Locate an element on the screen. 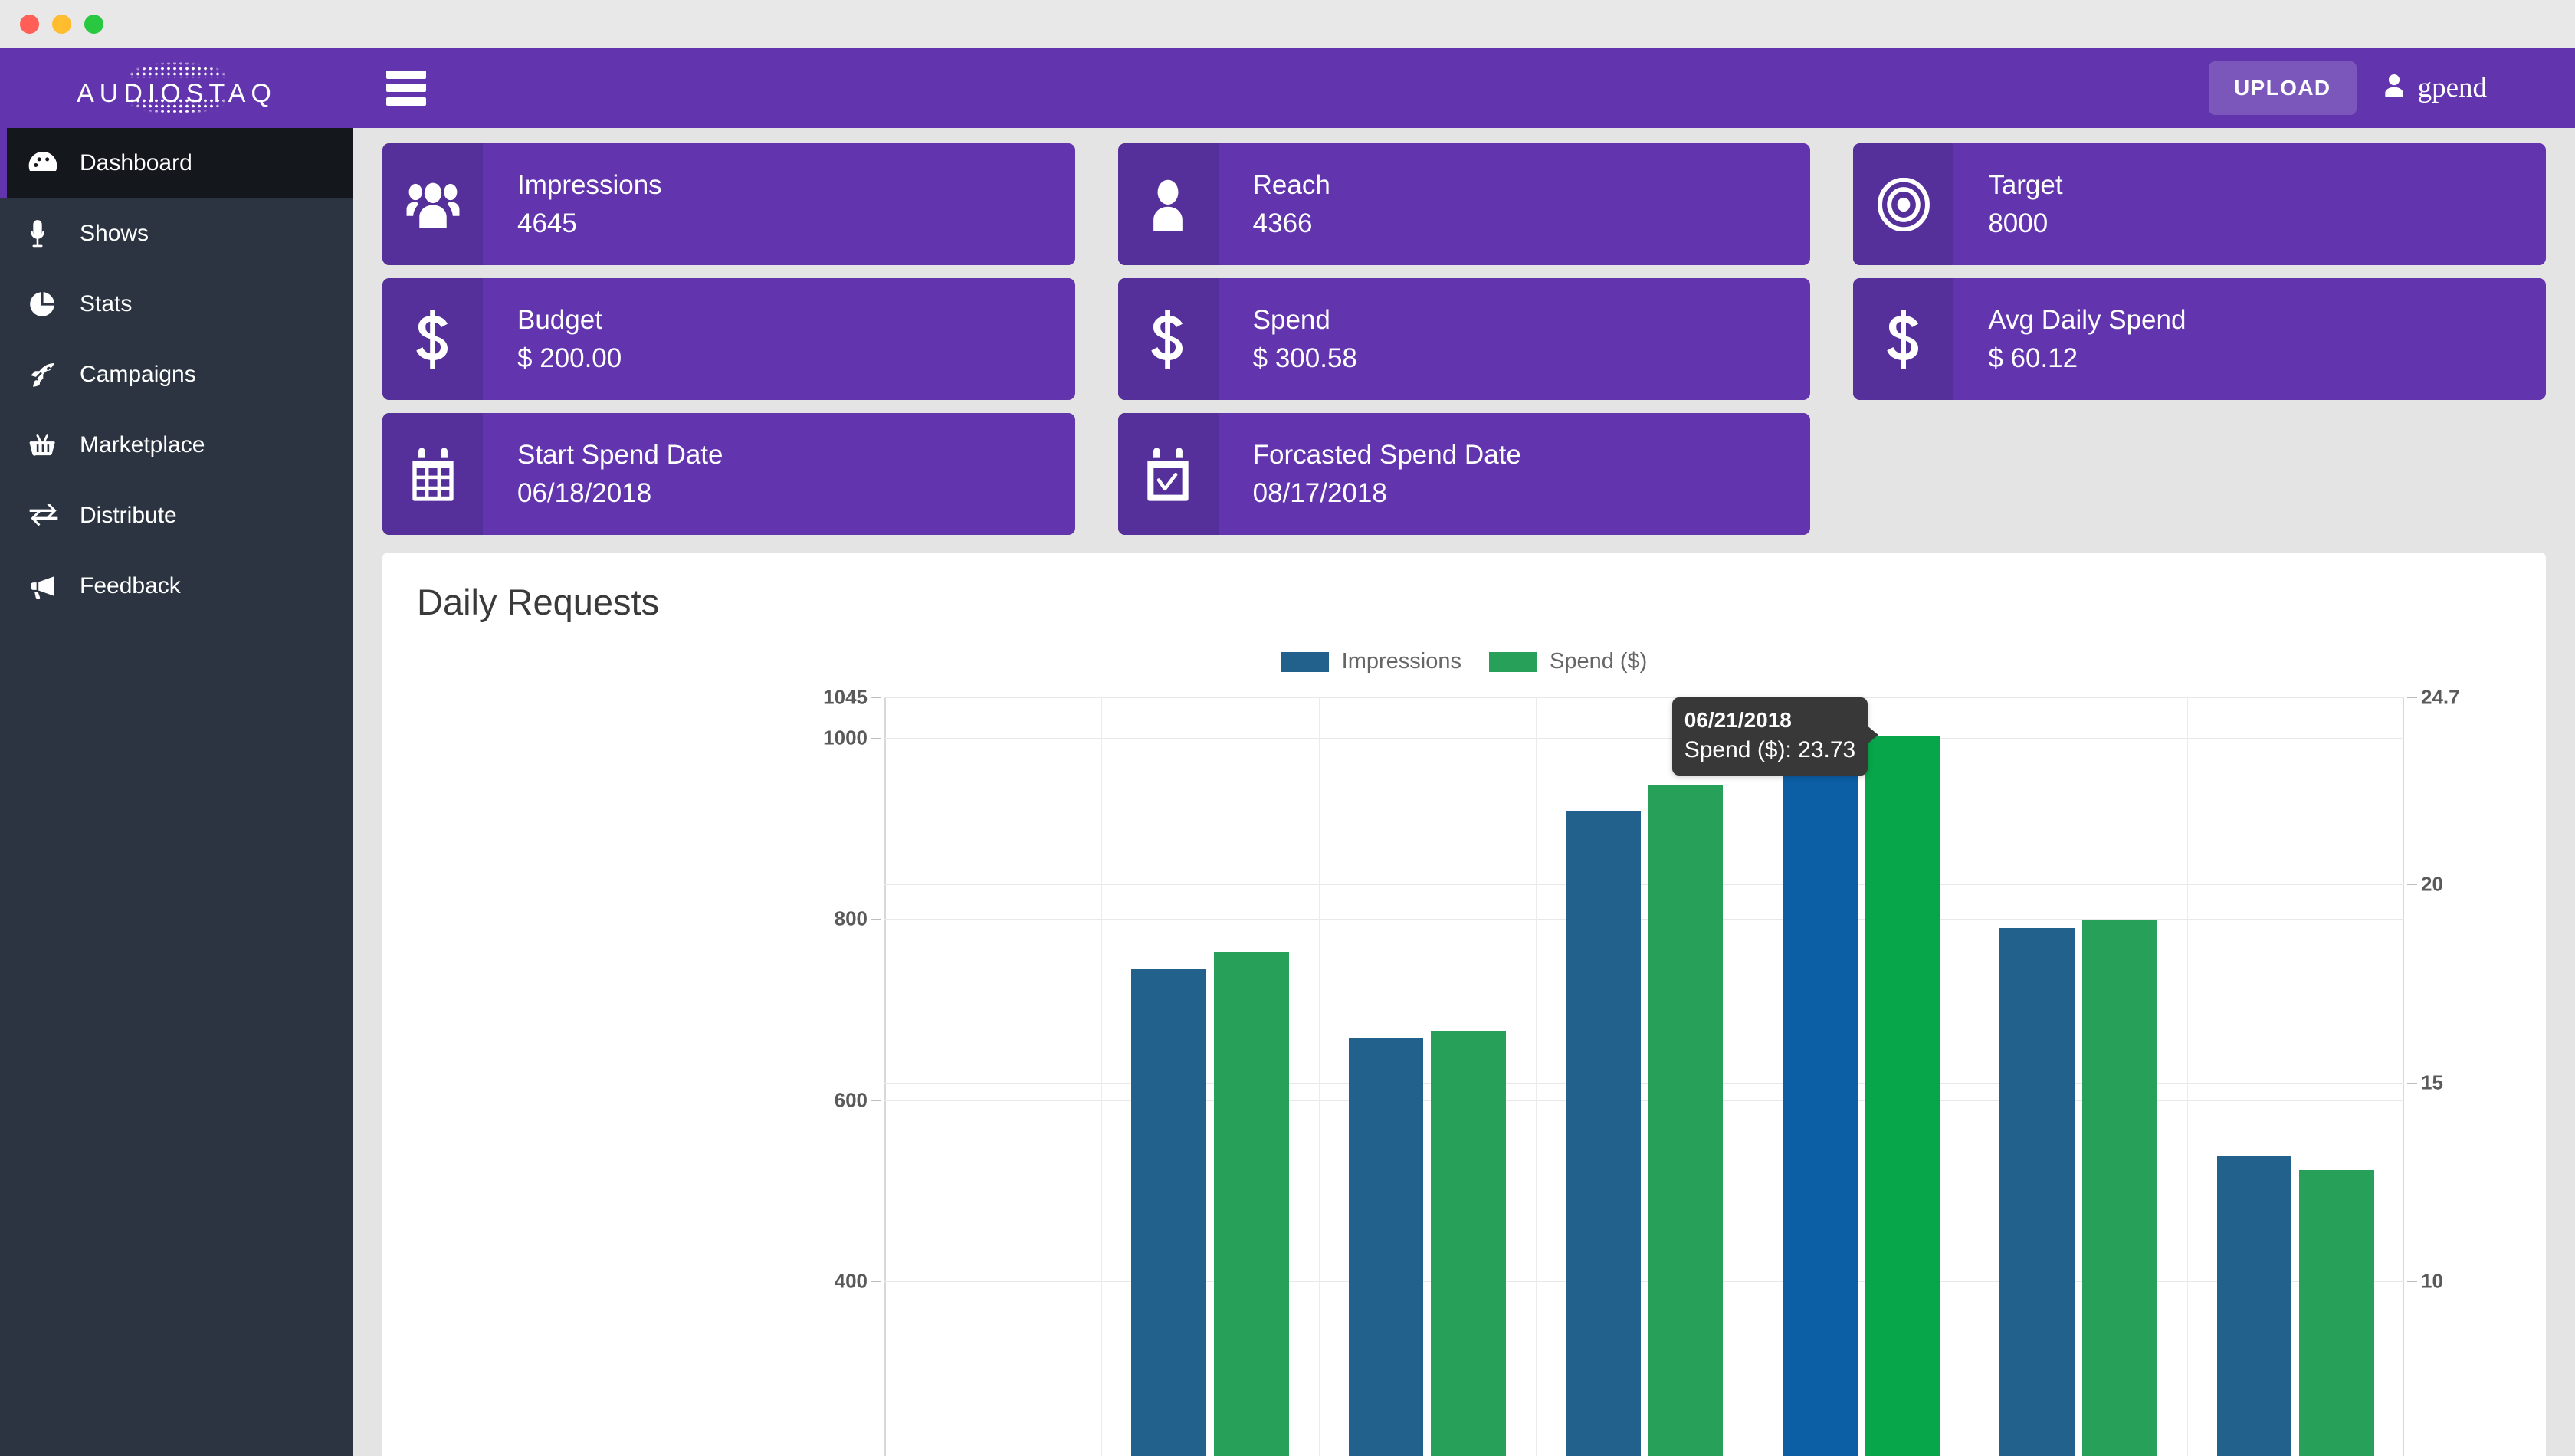  exchange-icon is located at coordinates (46, 515).